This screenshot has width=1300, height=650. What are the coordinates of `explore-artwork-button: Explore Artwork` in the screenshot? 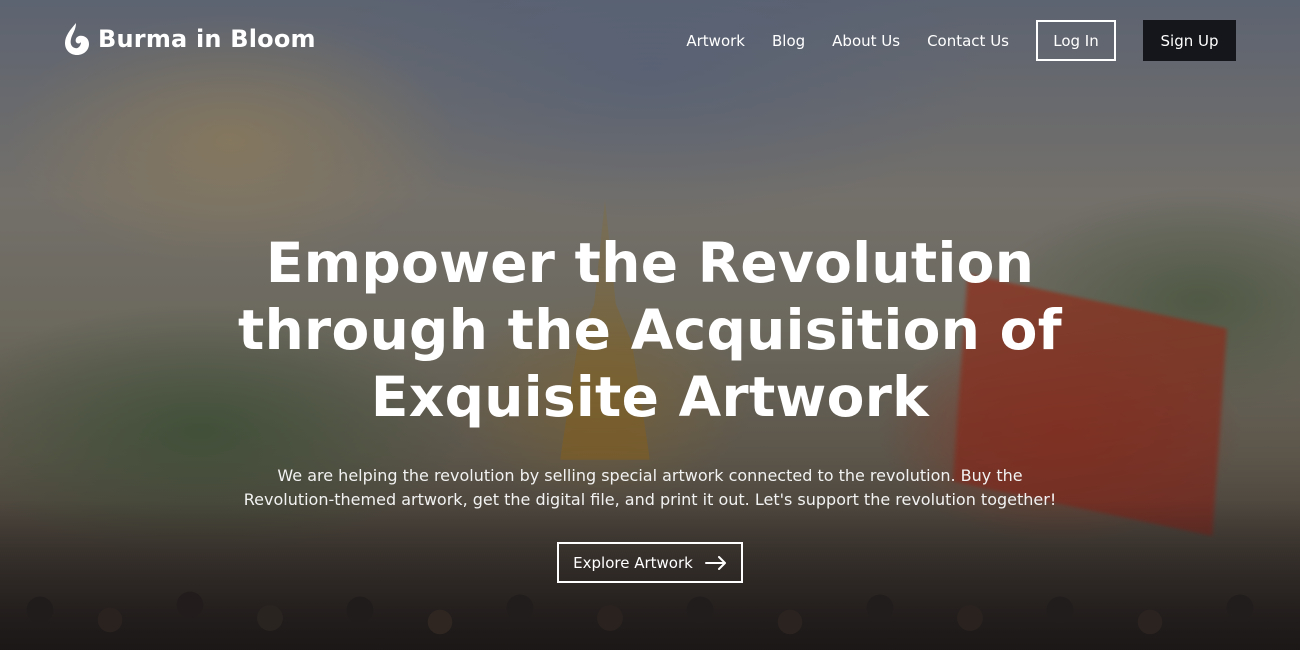 It's located at (650, 562).